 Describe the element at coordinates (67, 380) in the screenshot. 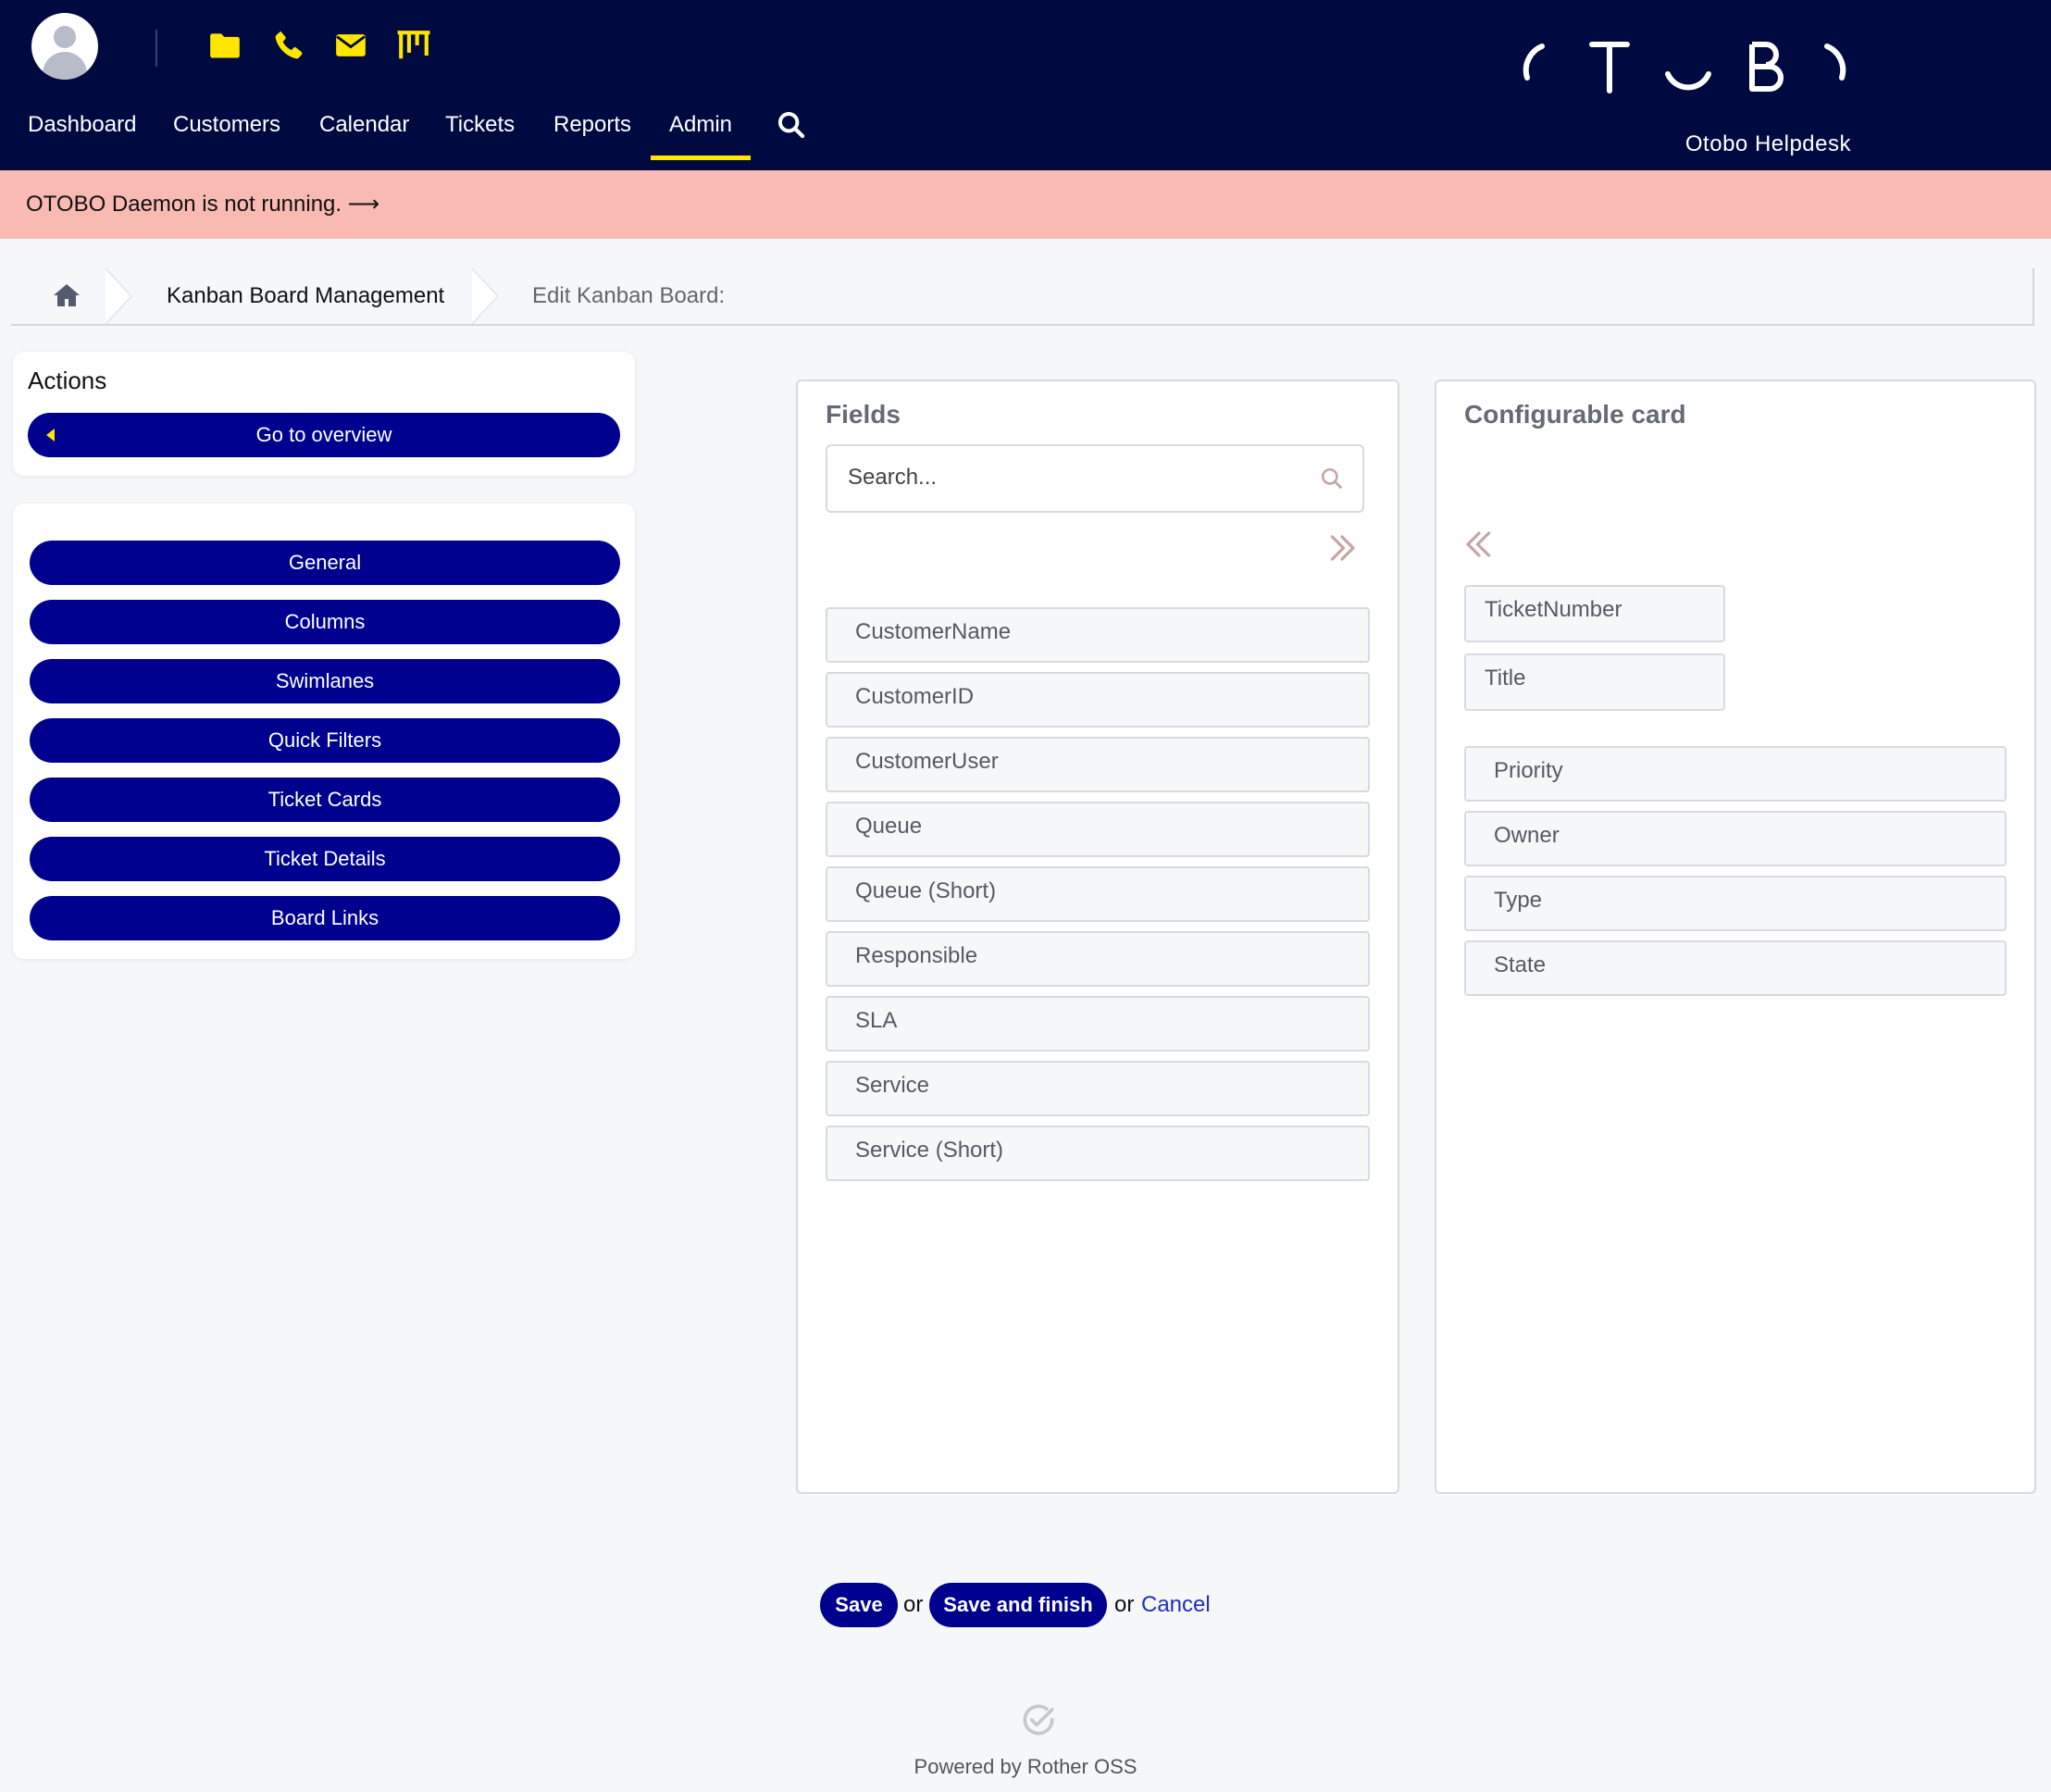

I see `actions-title: Actions` at that location.